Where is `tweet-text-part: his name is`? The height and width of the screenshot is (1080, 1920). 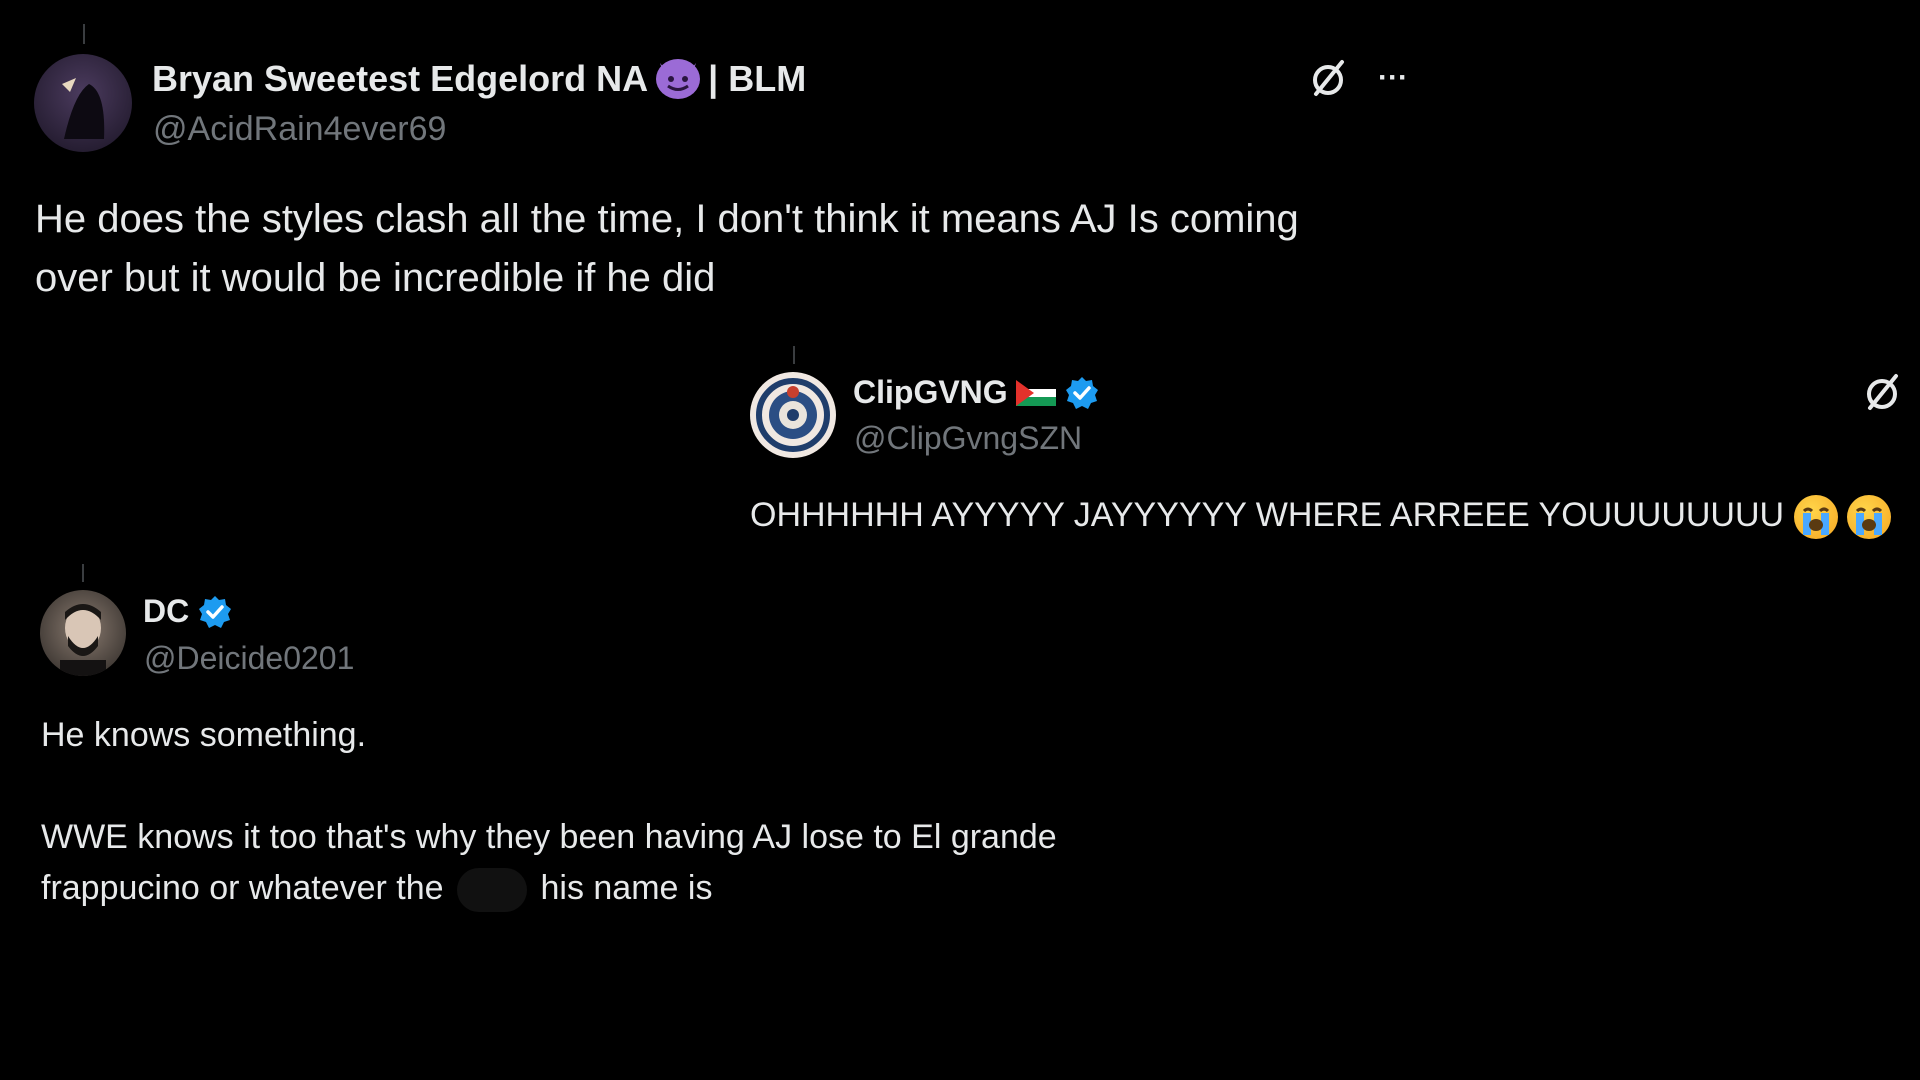
tweet-text-part: his name is is located at coordinates (626, 888).